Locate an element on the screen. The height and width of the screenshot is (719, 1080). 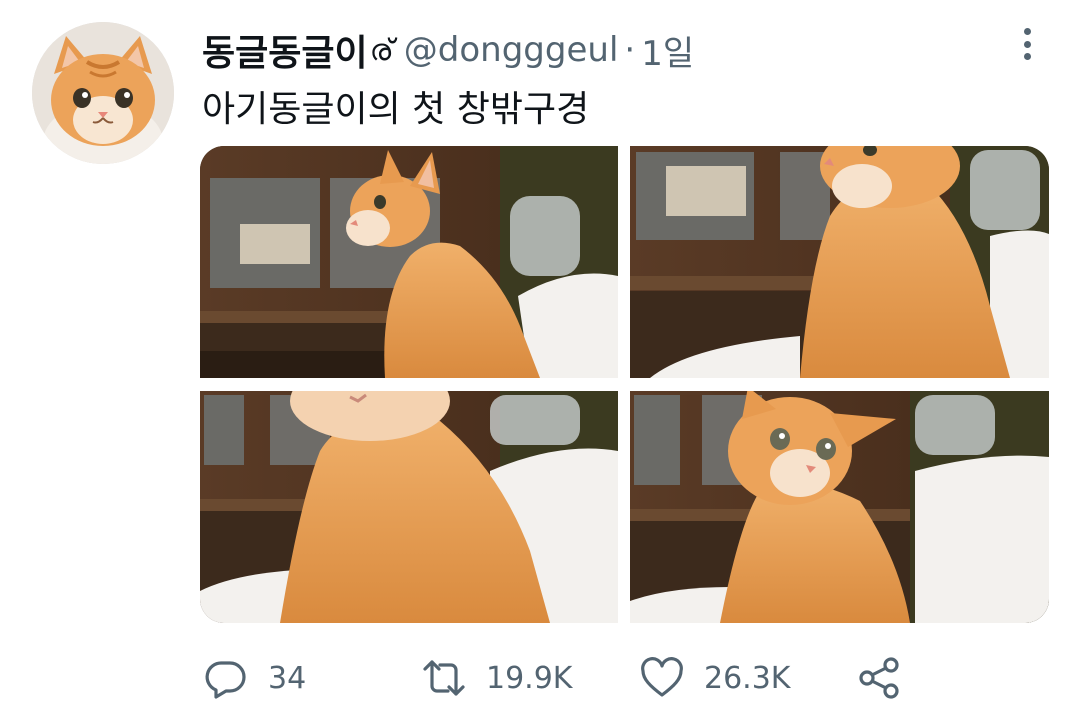
like-button: 26.3K is located at coordinates (715, 678).